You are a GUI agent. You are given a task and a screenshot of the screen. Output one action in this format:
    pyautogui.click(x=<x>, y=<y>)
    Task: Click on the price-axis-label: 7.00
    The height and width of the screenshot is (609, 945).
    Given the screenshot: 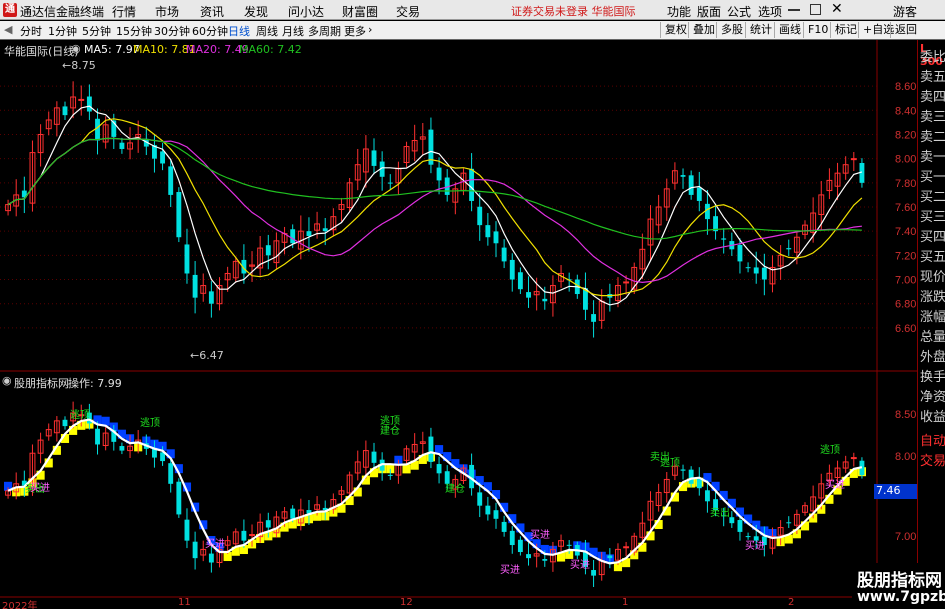 What is the action you would take?
    pyautogui.click(x=905, y=281)
    